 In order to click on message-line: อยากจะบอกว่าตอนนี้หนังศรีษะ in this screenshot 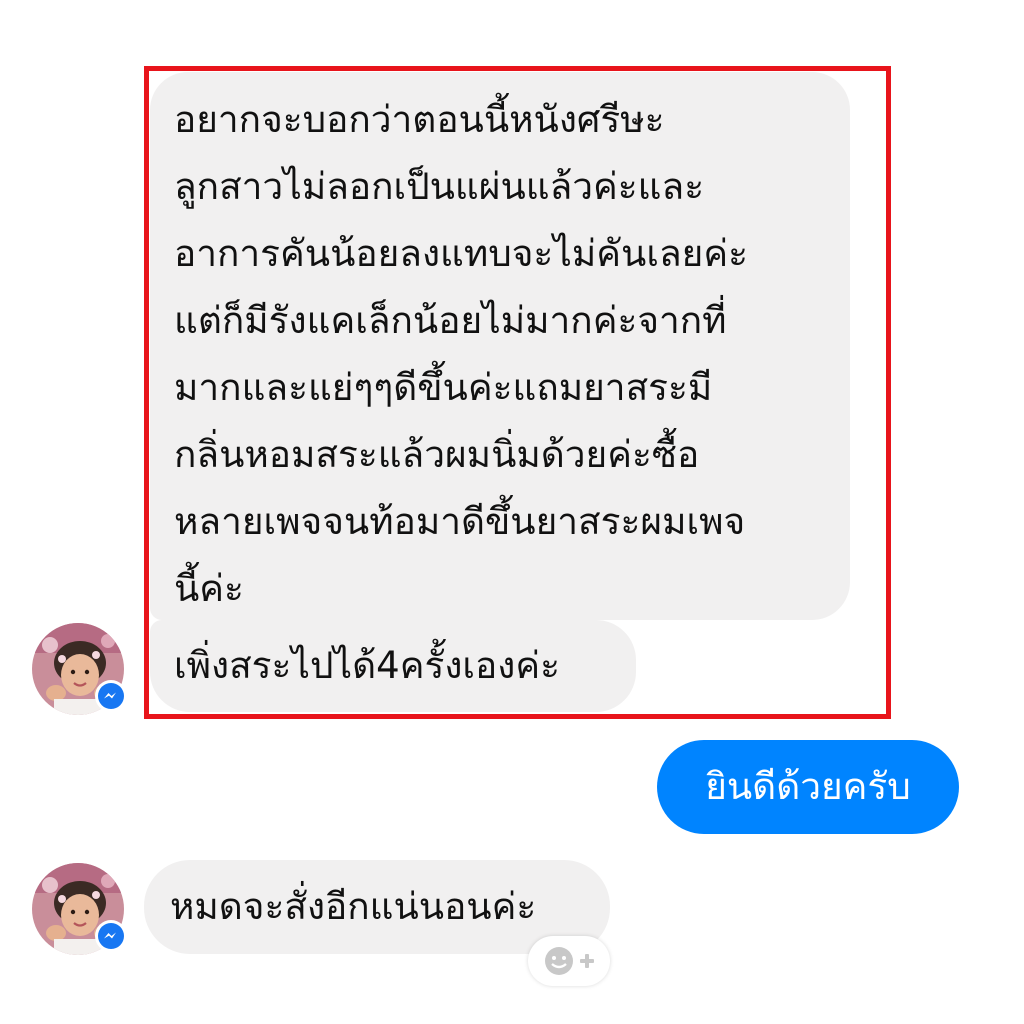, I will do `click(419, 119)`.